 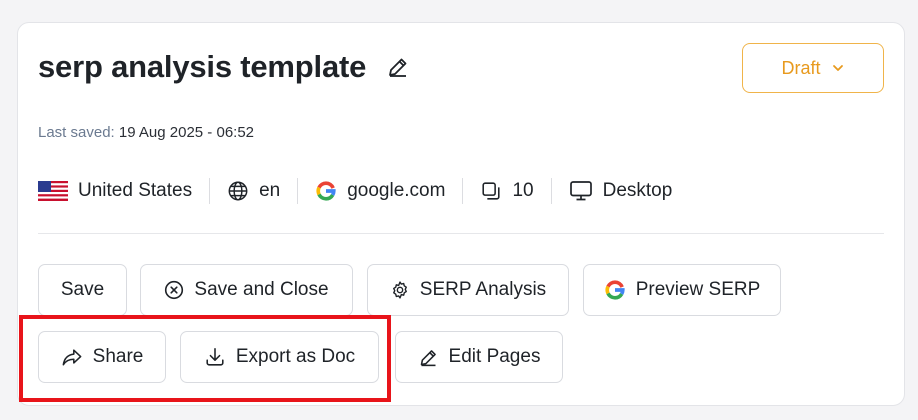 I want to click on preview-serp-label: Preview SERP, so click(x=698, y=289).